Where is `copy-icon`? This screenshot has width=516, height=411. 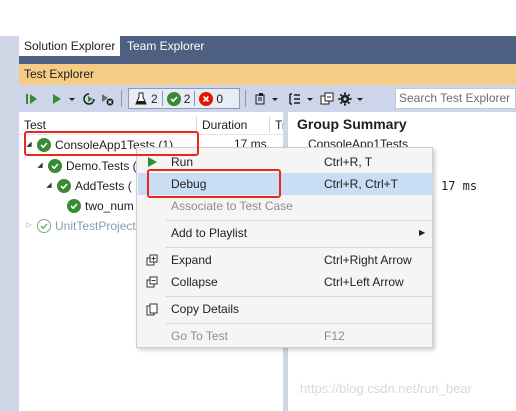
copy-icon is located at coordinates (152, 309).